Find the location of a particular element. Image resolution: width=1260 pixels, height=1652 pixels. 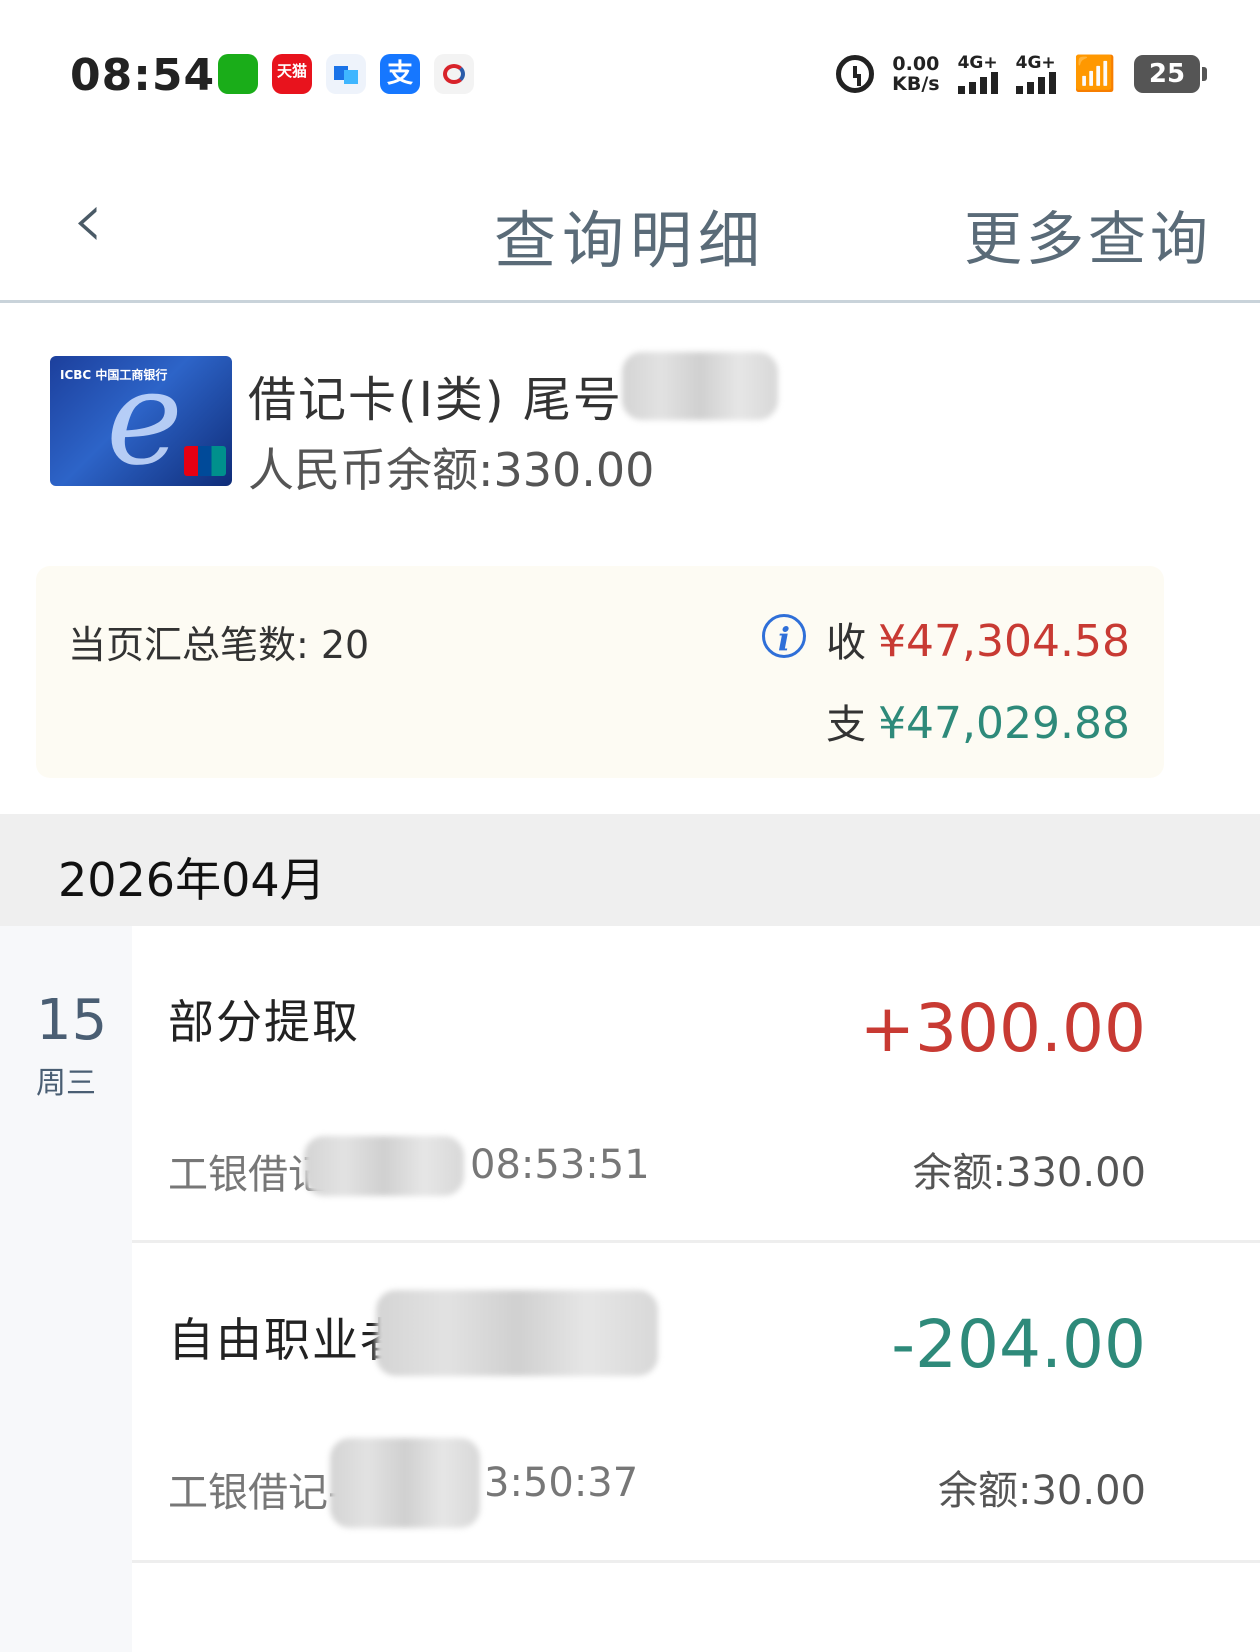

bank-card-image: ICBC 中国工商银行 e is located at coordinates (141, 421).